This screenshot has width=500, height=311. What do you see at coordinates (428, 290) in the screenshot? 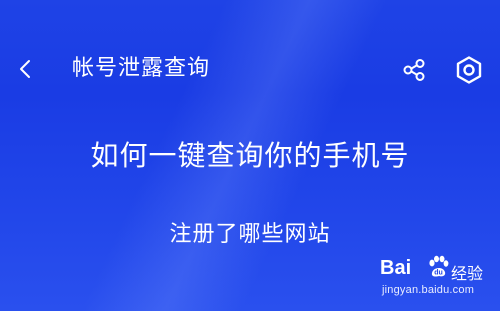
I see `watermark-url: jingyan.baidu.com` at bounding box center [428, 290].